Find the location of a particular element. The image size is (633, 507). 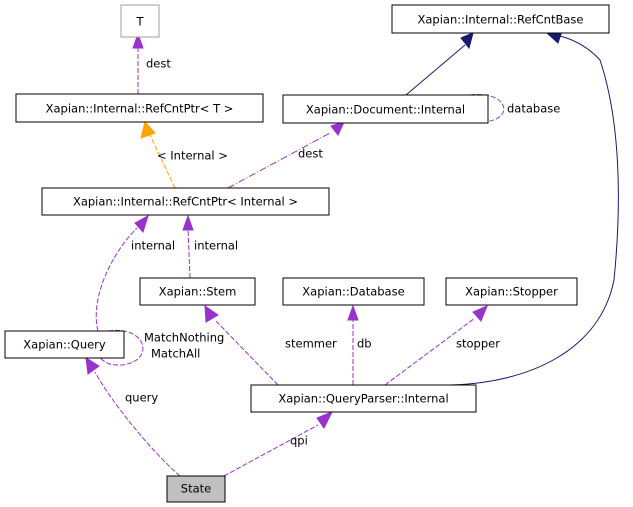

node-label-stopper: Xapian::Stopper is located at coordinates (511, 292).